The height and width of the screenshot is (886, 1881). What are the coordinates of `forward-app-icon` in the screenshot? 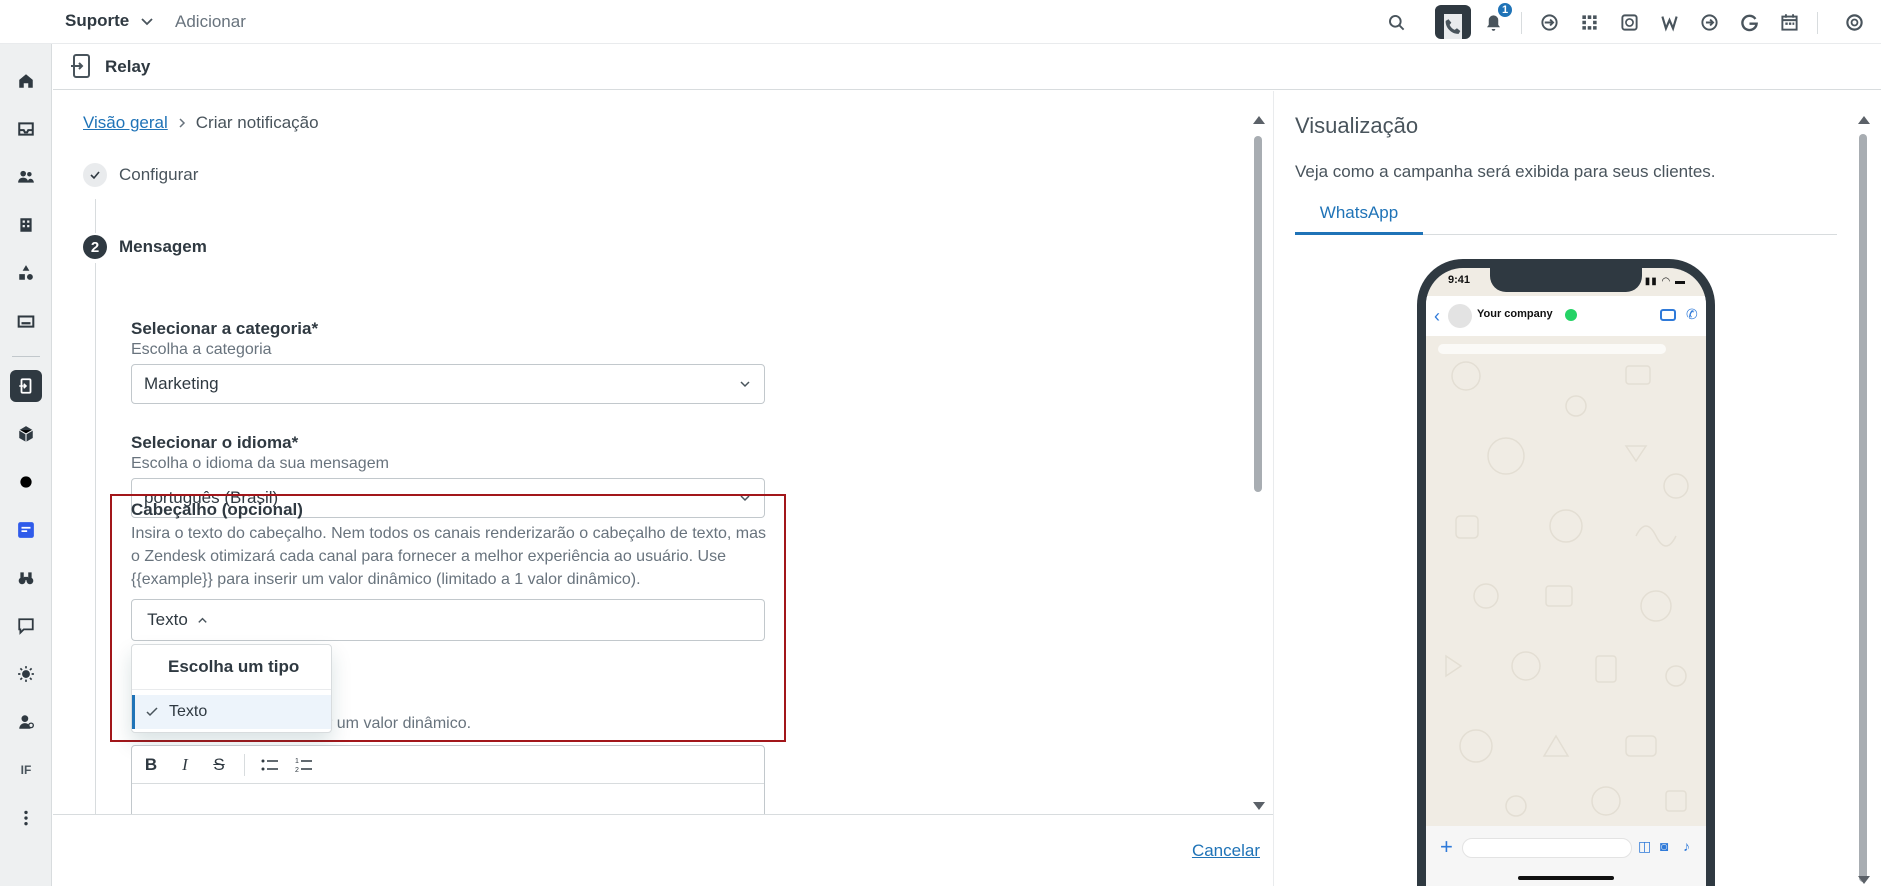 It's located at (1549, 22).